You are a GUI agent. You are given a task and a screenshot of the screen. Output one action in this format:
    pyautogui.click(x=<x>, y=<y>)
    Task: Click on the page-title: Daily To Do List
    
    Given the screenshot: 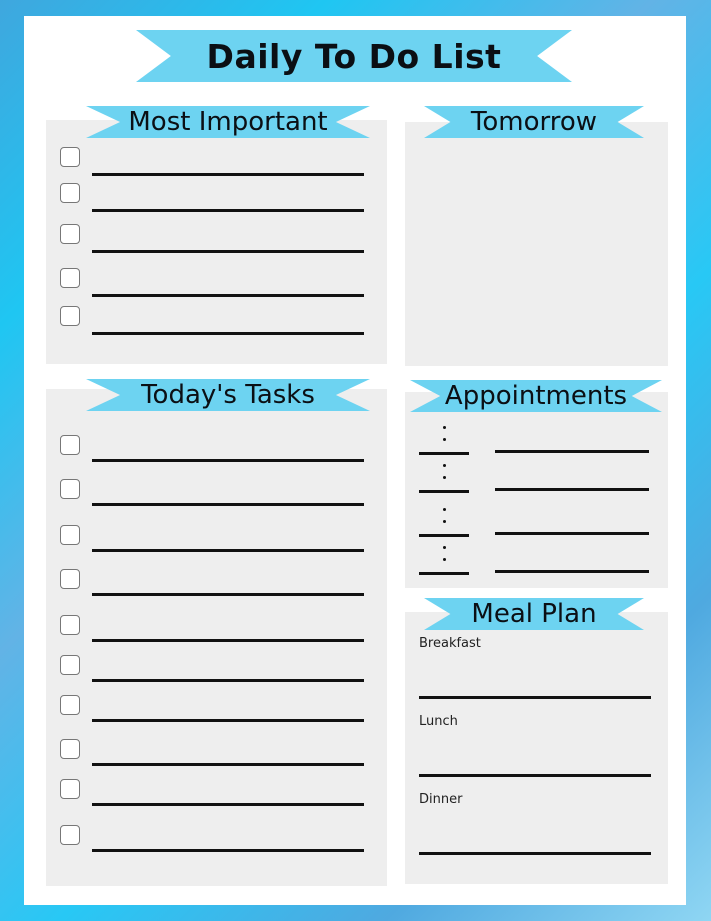 What is the action you would take?
    pyautogui.click(x=354, y=56)
    